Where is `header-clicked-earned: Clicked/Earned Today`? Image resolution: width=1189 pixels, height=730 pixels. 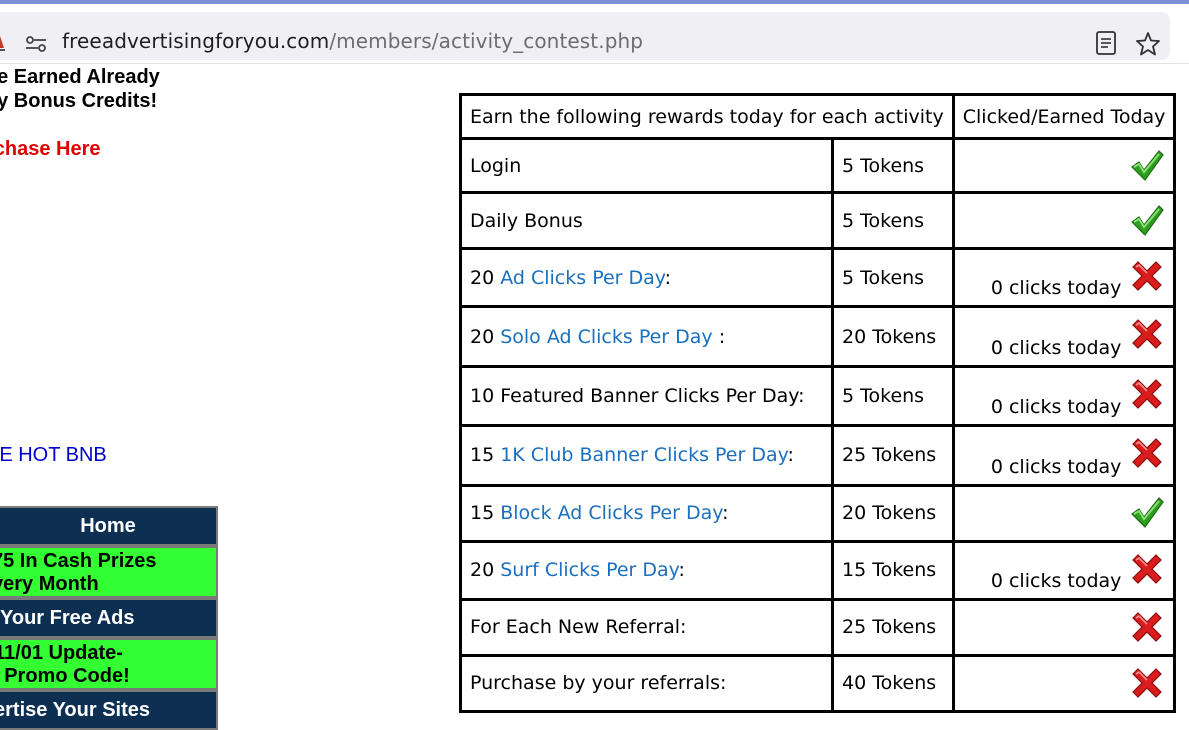
header-clicked-earned: Clicked/Earned Today is located at coordinates (1064, 116).